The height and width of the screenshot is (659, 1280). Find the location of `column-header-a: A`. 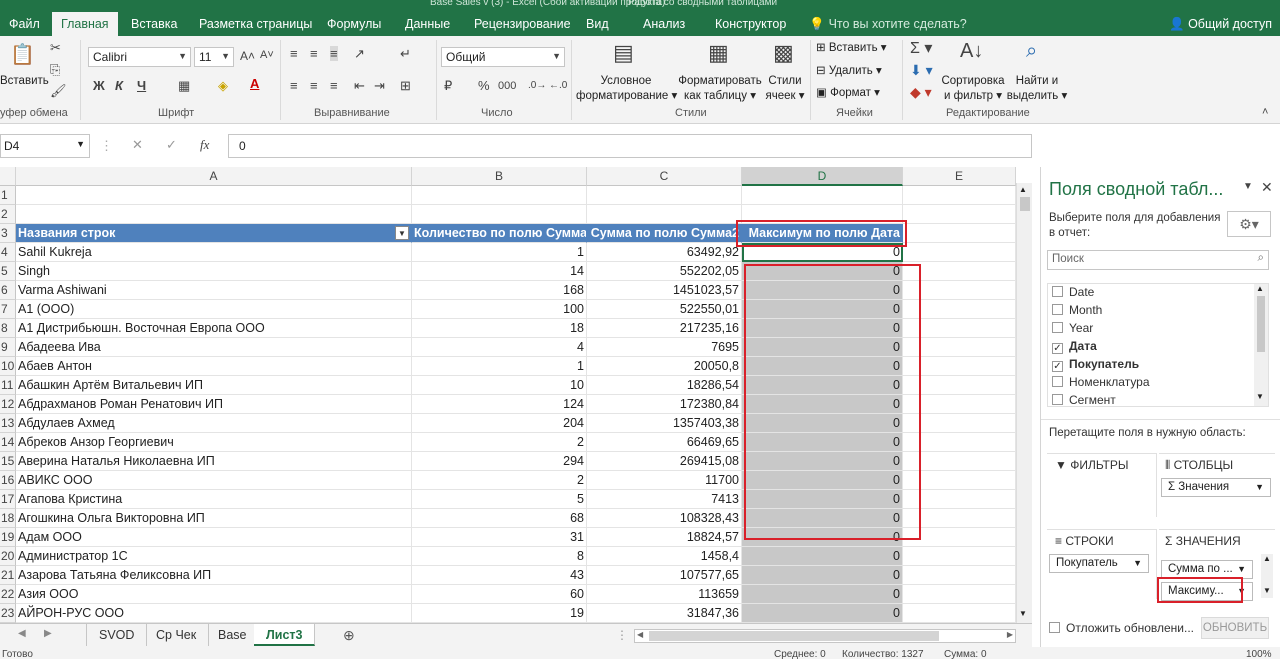

column-header-a: A is located at coordinates (214, 176).